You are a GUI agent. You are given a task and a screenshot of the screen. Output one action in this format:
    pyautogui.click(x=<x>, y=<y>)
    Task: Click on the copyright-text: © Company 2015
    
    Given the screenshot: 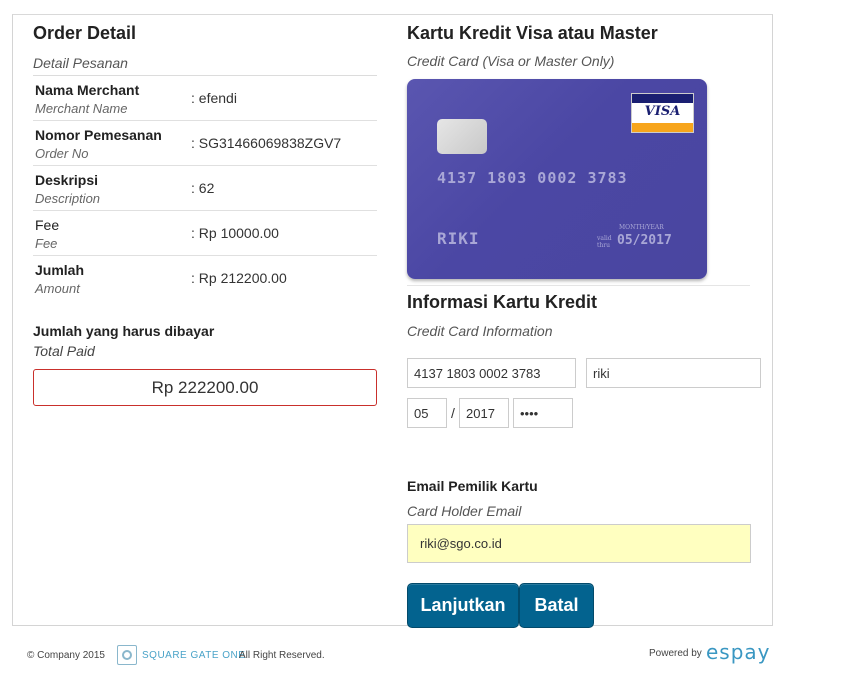 What is the action you would take?
    pyautogui.click(x=66, y=655)
    